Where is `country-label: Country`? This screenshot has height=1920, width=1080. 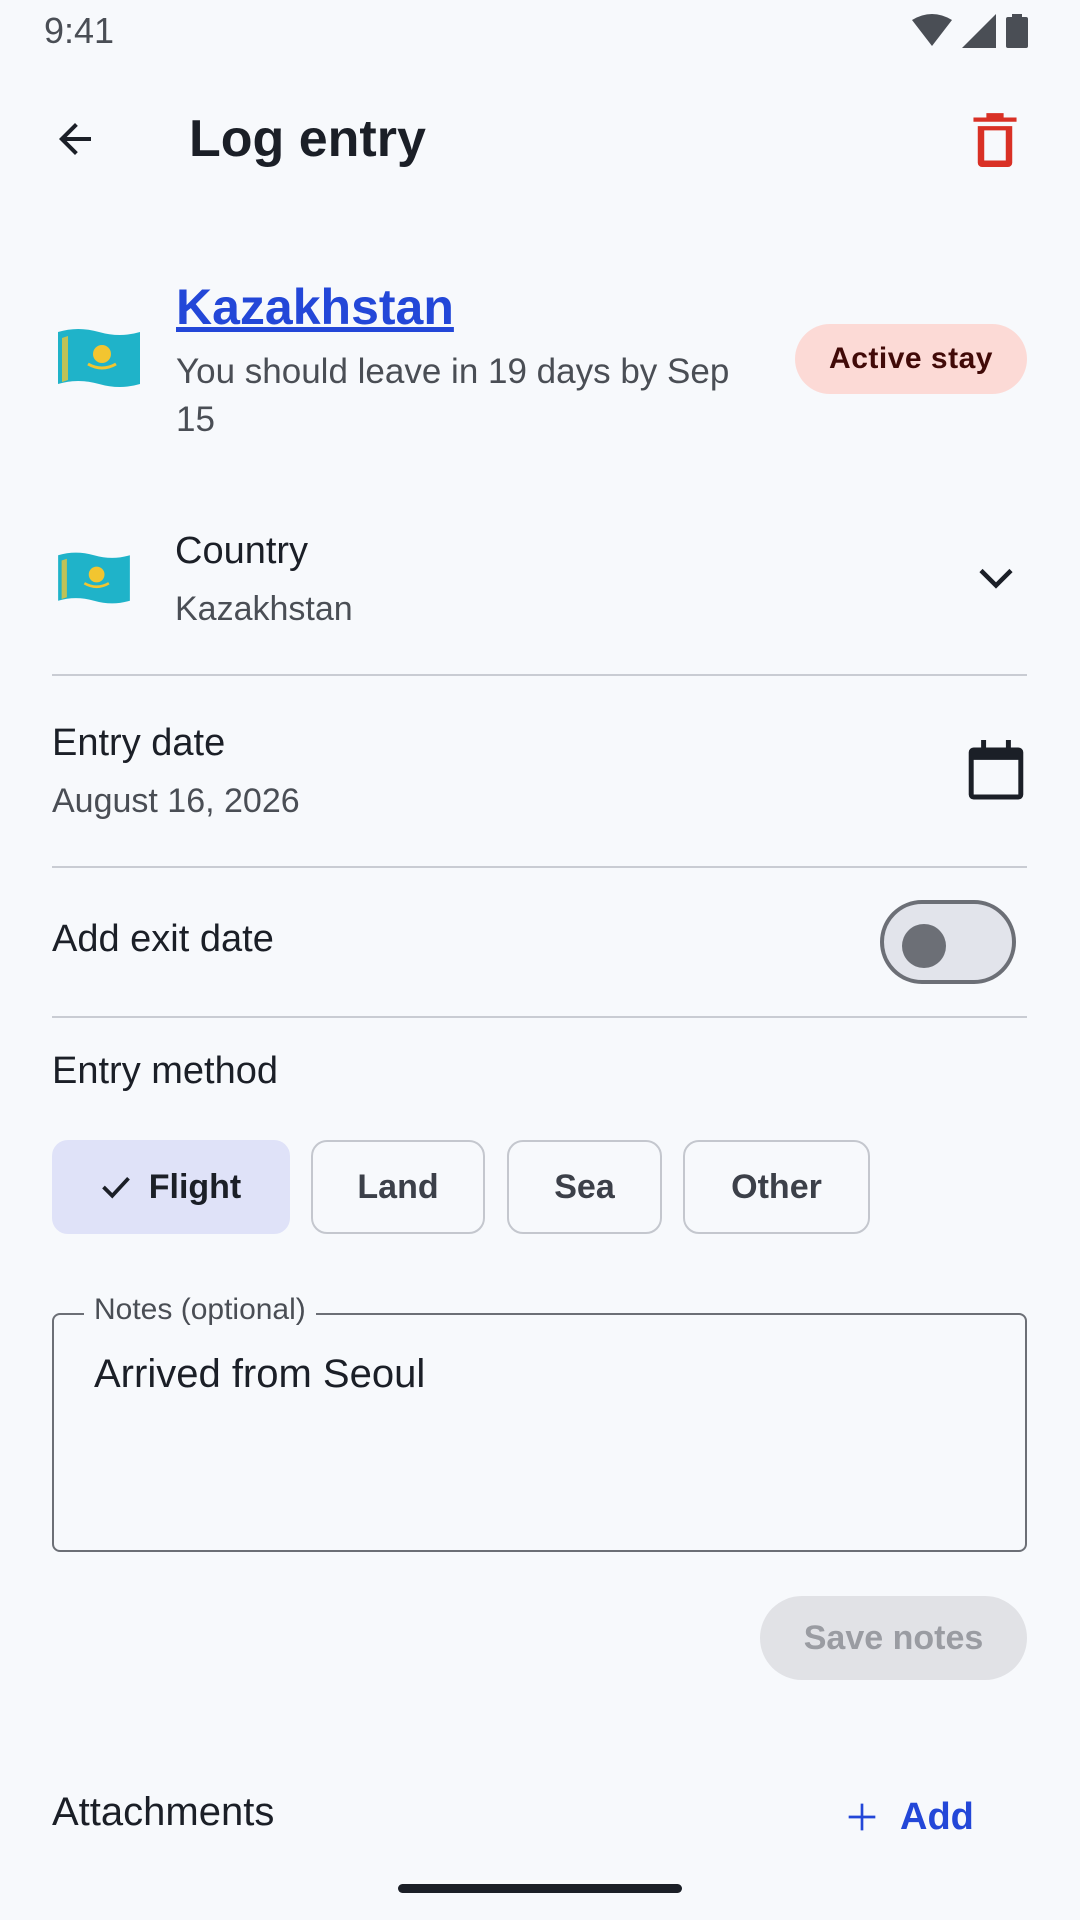 country-label: Country is located at coordinates (242, 551).